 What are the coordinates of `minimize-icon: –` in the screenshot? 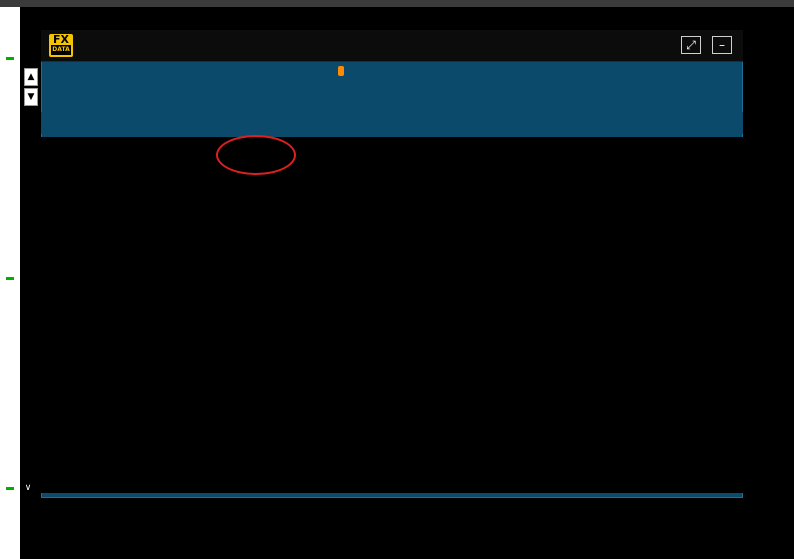 It's located at (722, 45).